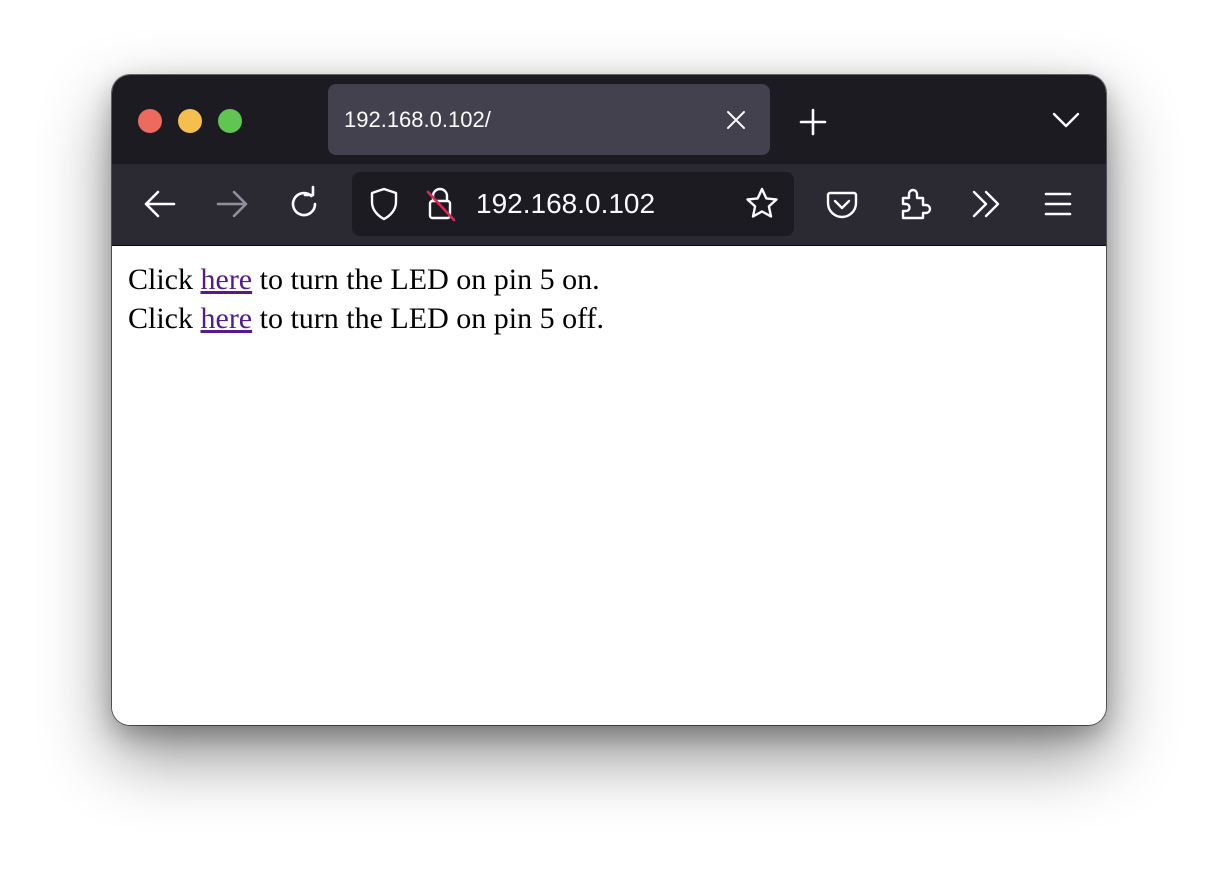 The image size is (1218, 874). What do you see at coordinates (762, 204) in the screenshot?
I see `star-icon` at bounding box center [762, 204].